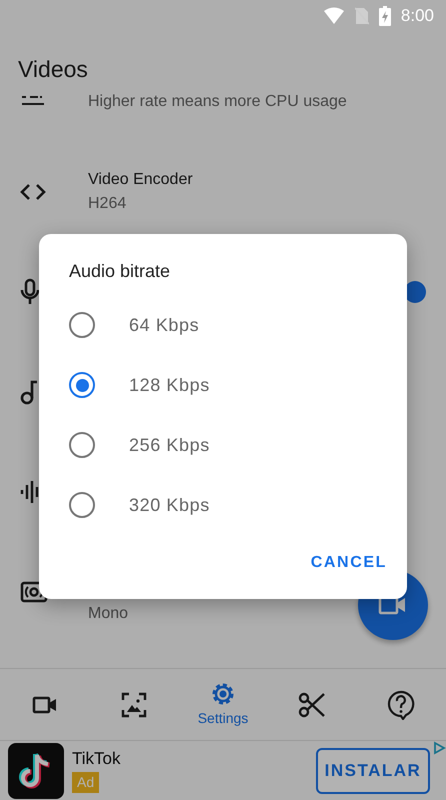  Describe the element at coordinates (53, 69) in the screenshot. I see `page-title: Videos` at that location.